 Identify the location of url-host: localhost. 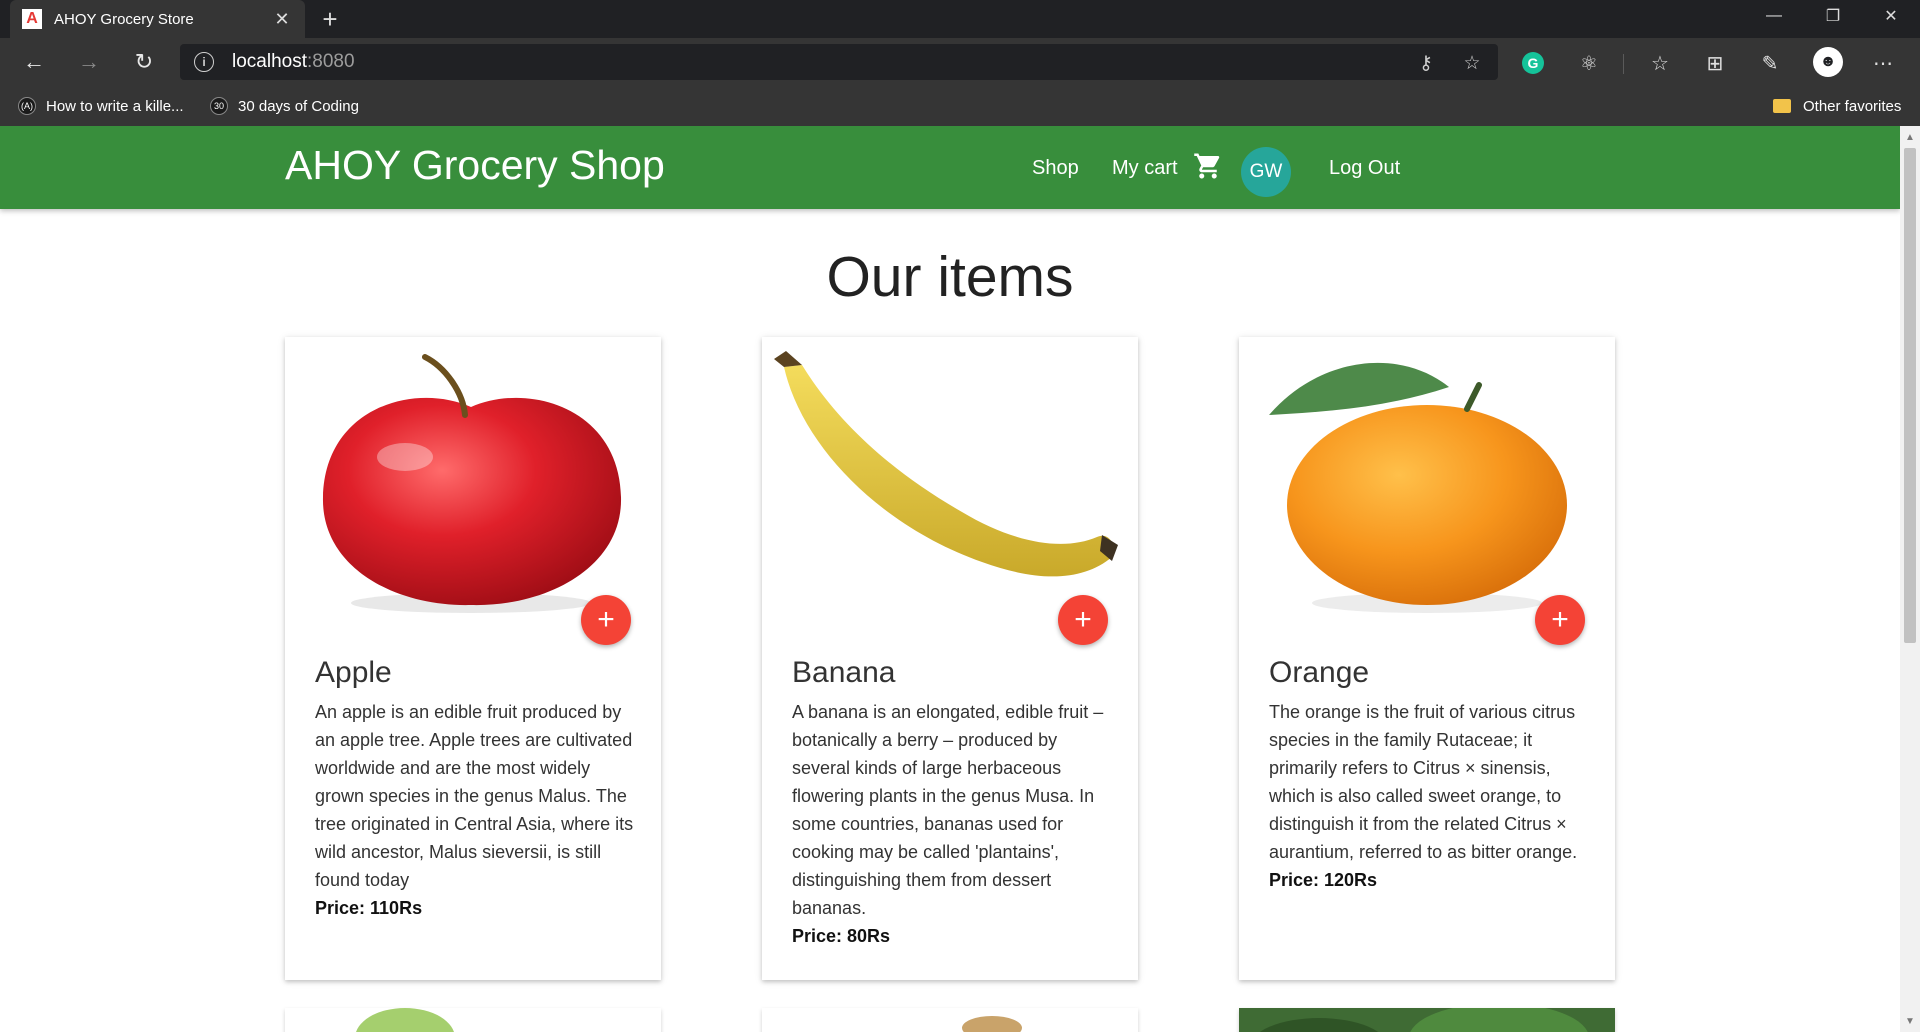
(269, 61).